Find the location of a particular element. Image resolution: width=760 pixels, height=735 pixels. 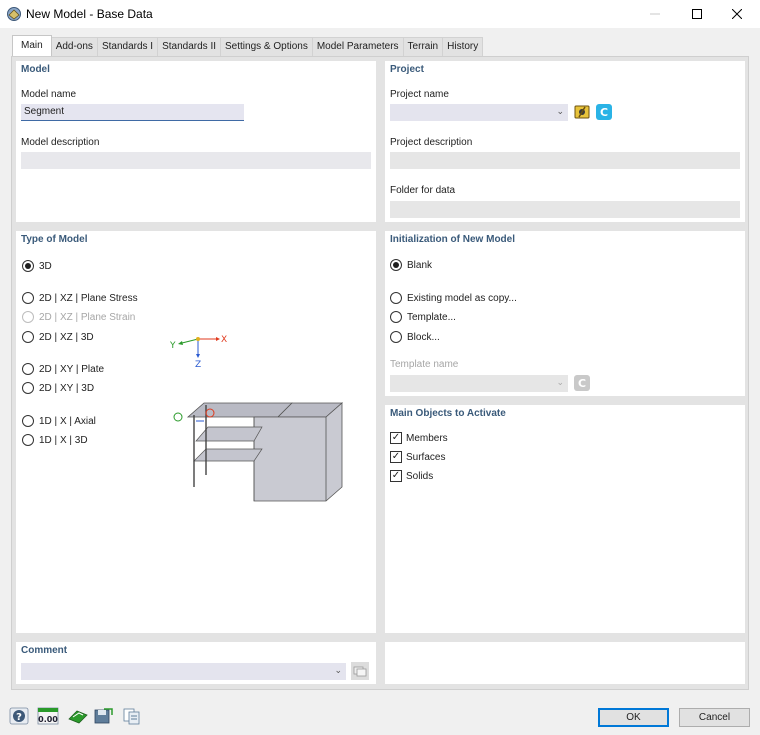

model-name-input: Segment is located at coordinates (132, 112).